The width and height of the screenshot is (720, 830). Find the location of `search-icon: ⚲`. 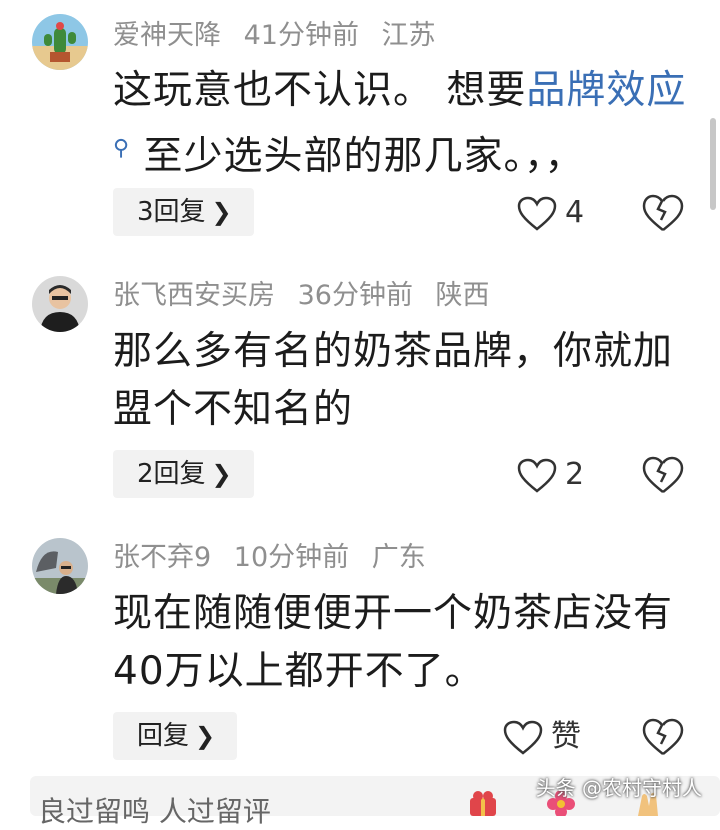

search-icon: ⚲ is located at coordinates (121, 148).